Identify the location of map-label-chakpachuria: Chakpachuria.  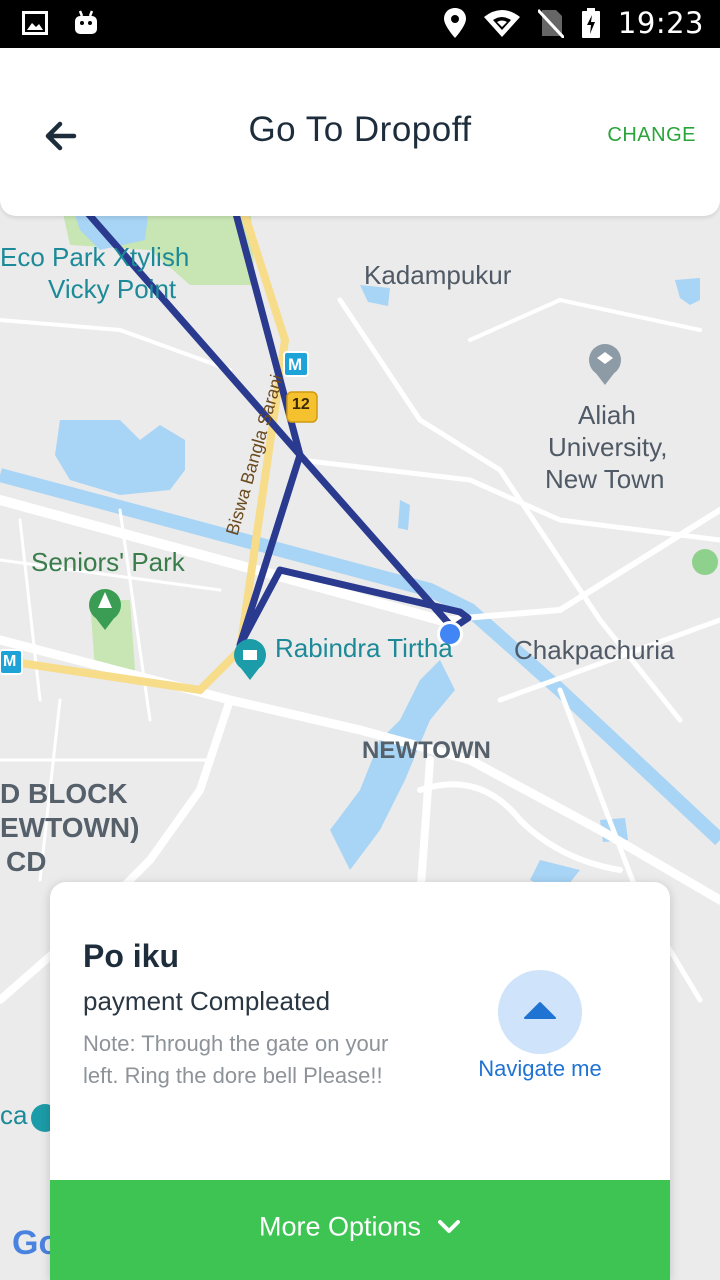
(594, 650).